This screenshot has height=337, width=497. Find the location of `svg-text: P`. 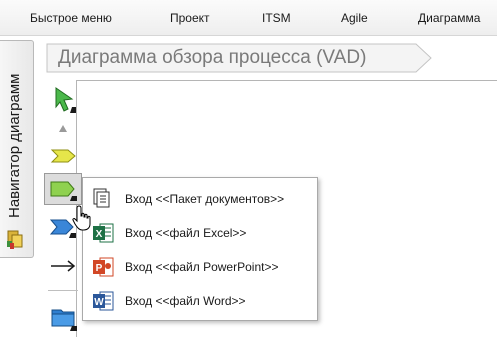

svg-text: P is located at coordinates (99, 268).